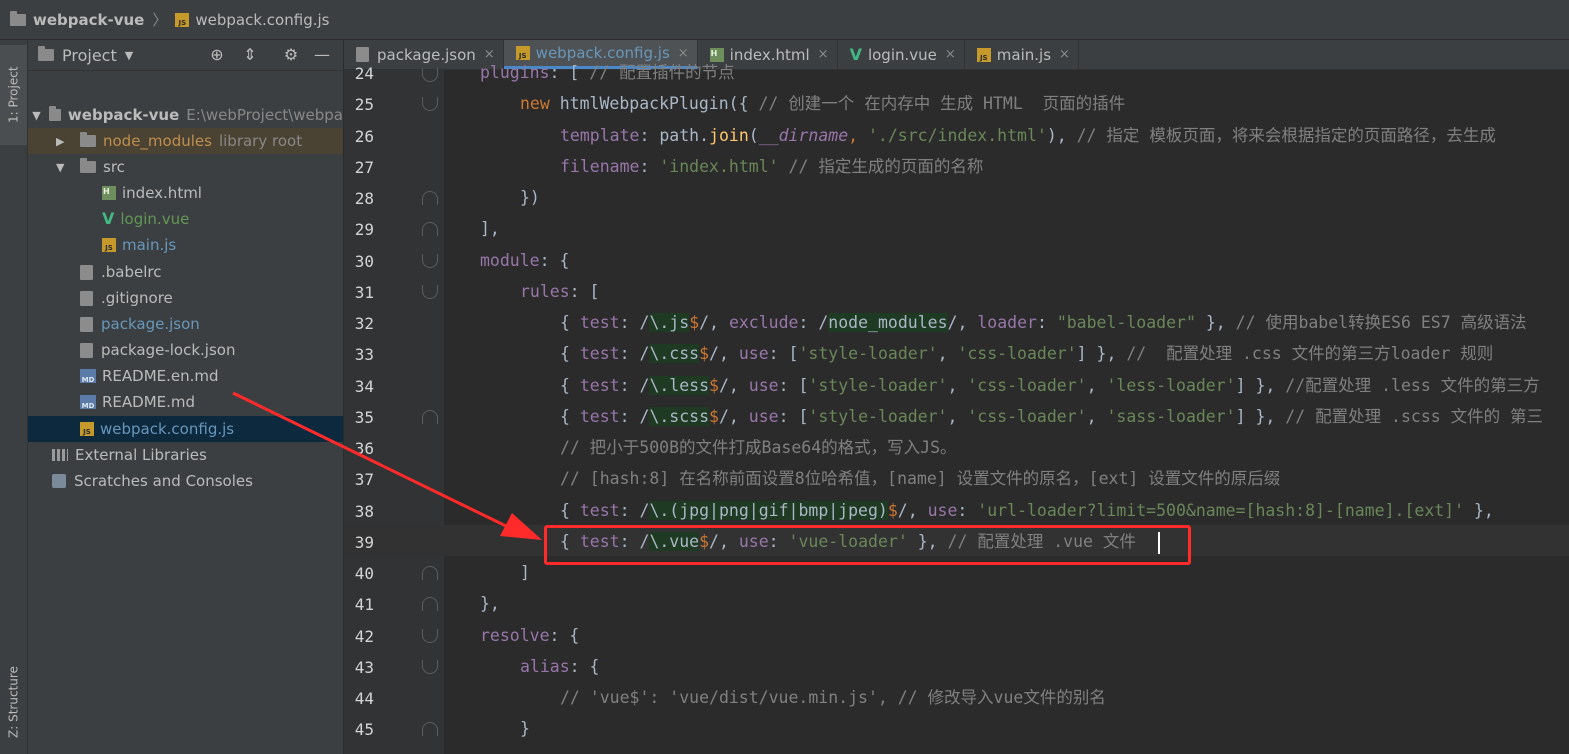 Image resolution: width=1569 pixels, height=754 pixels. Describe the element at coordinates (364, 292) in the screenshot. I see `line-number: 31` at that location.